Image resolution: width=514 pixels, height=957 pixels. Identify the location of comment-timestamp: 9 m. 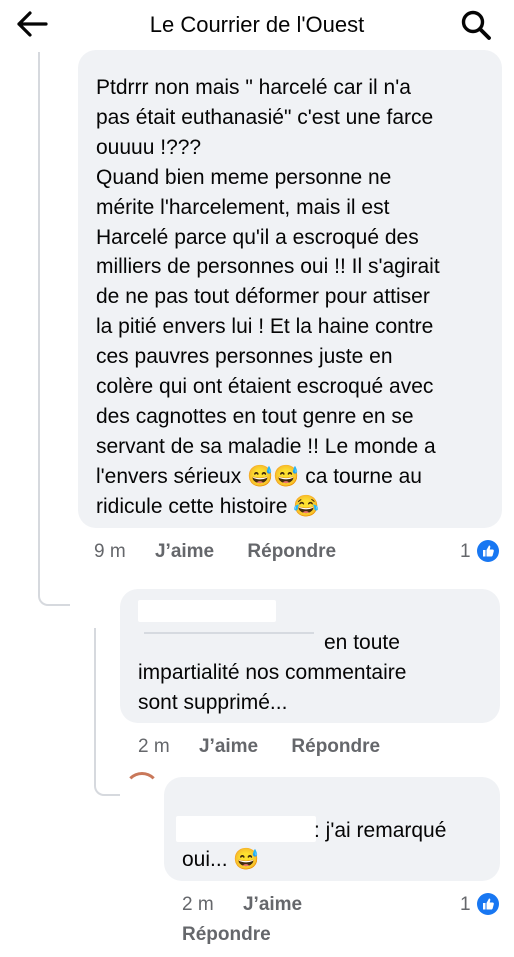
(110, 551).